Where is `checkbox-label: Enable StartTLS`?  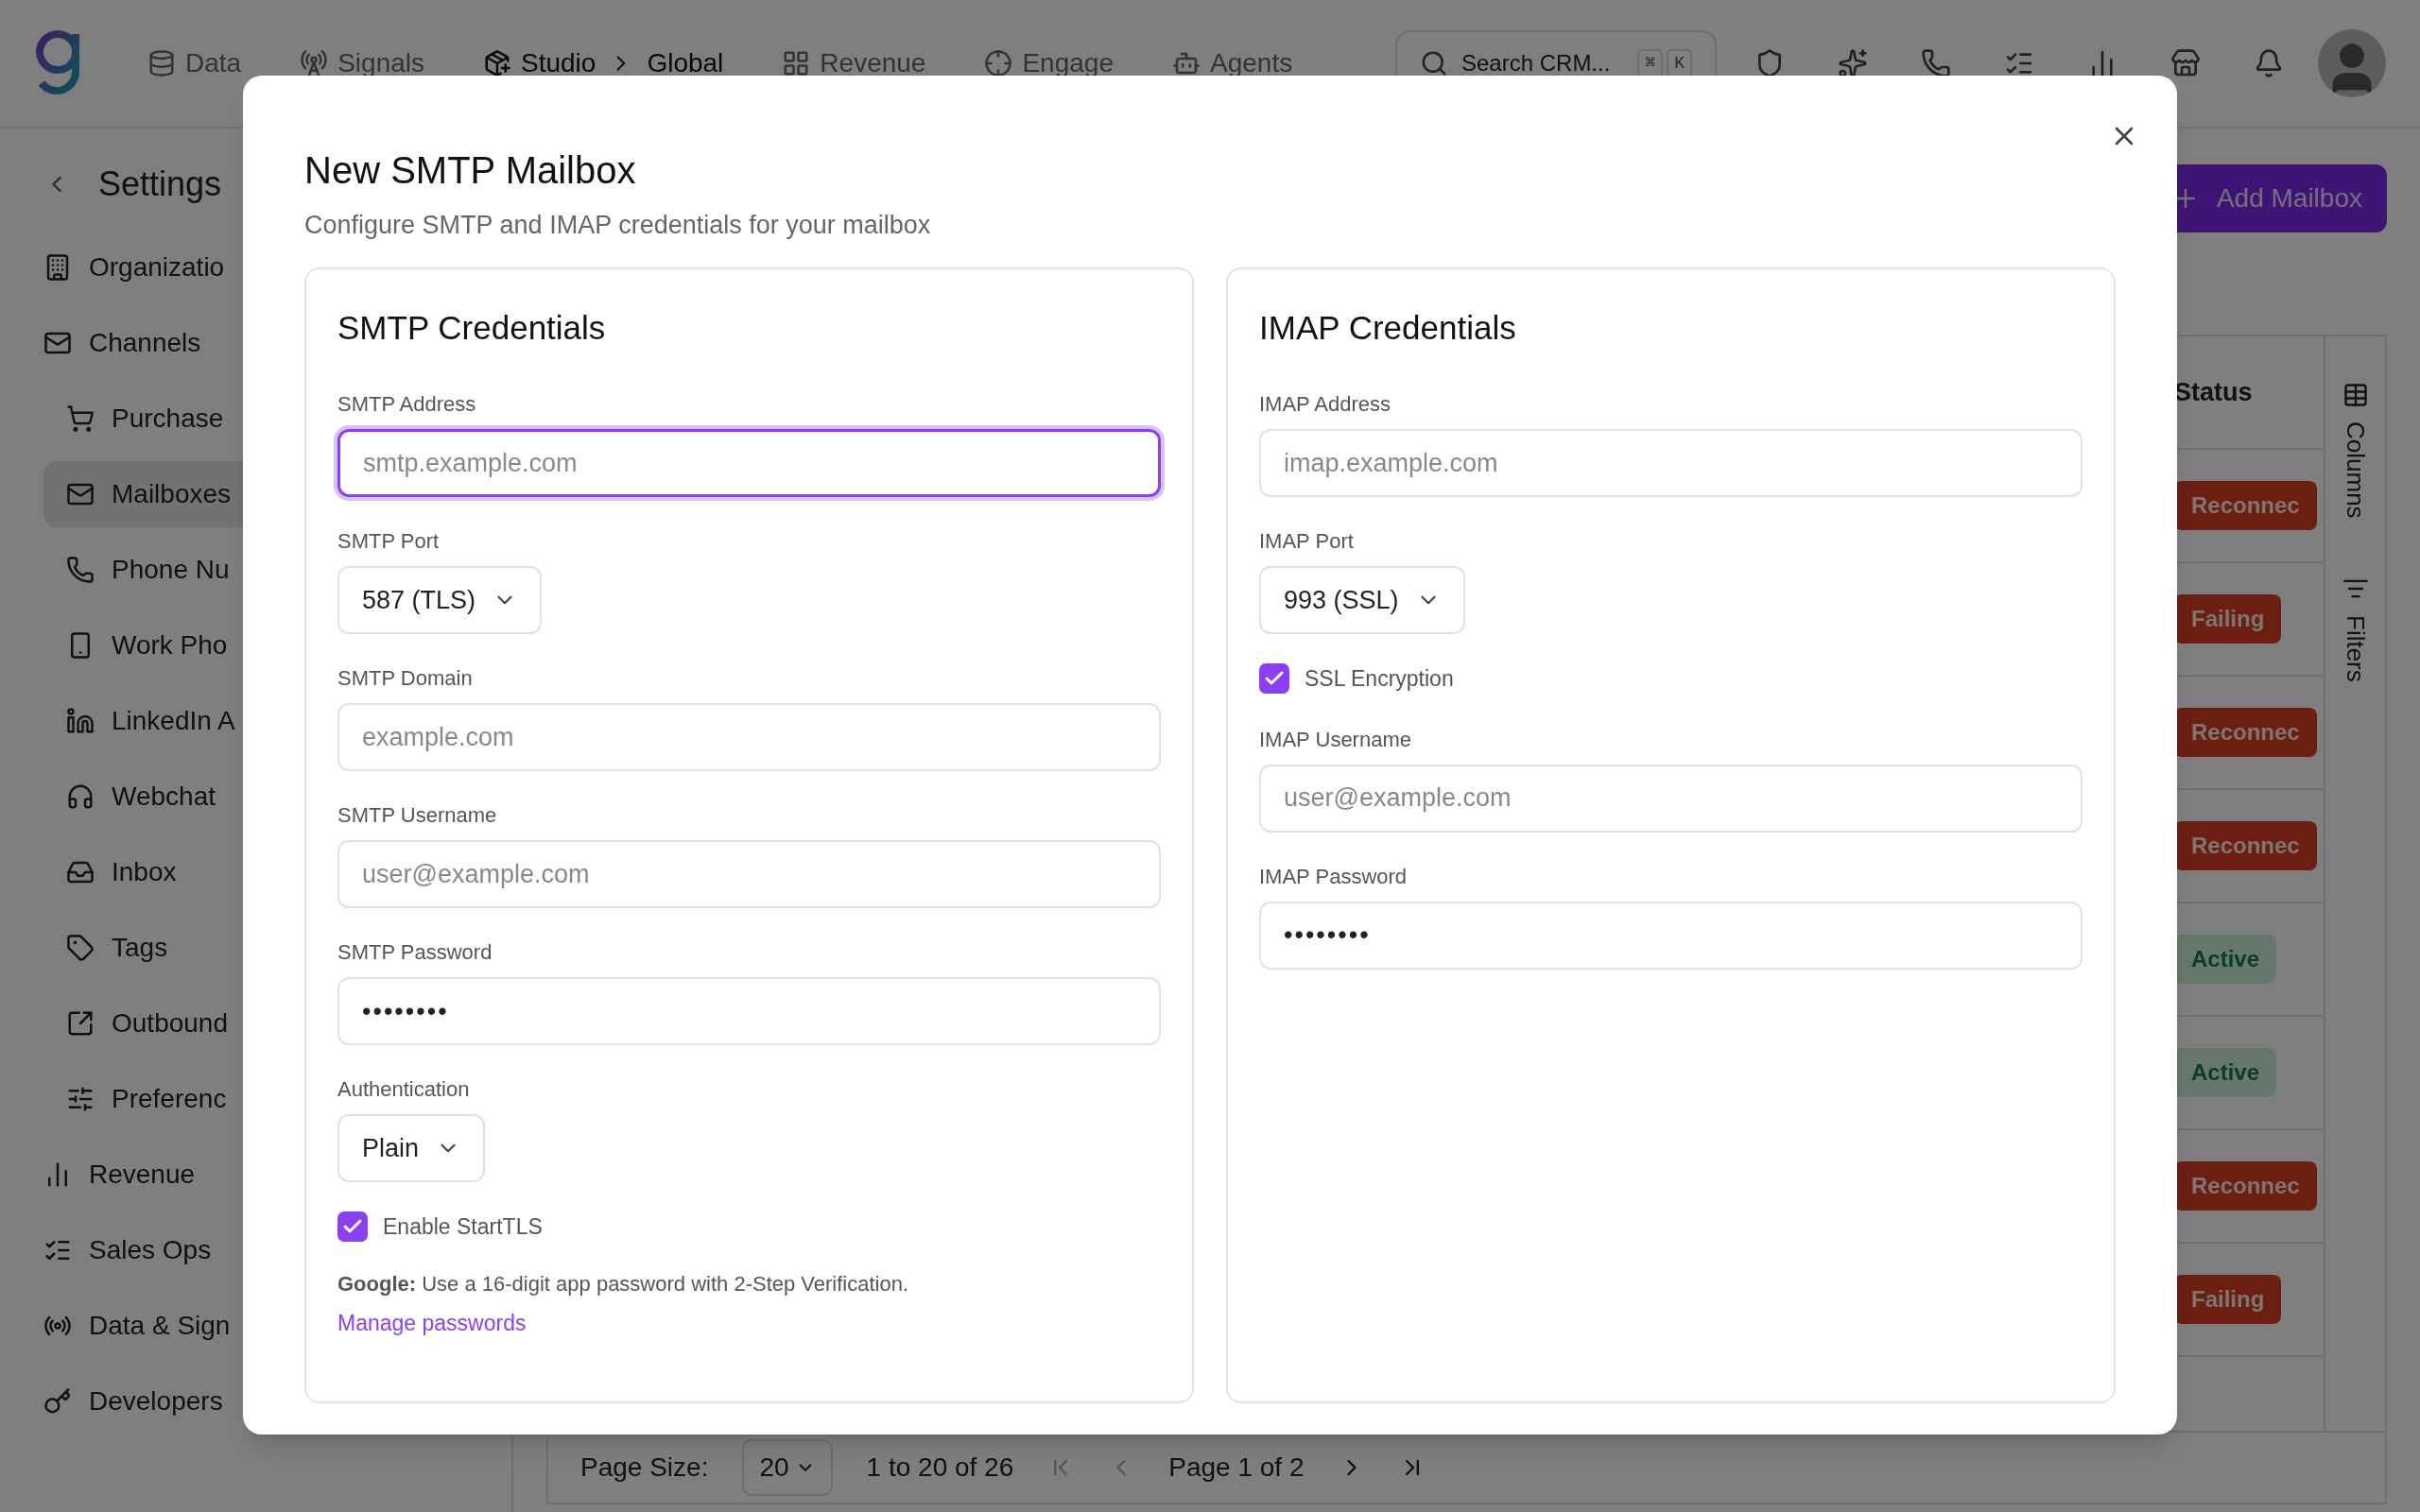
checkbox-label: Enable StartTLS is located at coordinates (463, 1227).